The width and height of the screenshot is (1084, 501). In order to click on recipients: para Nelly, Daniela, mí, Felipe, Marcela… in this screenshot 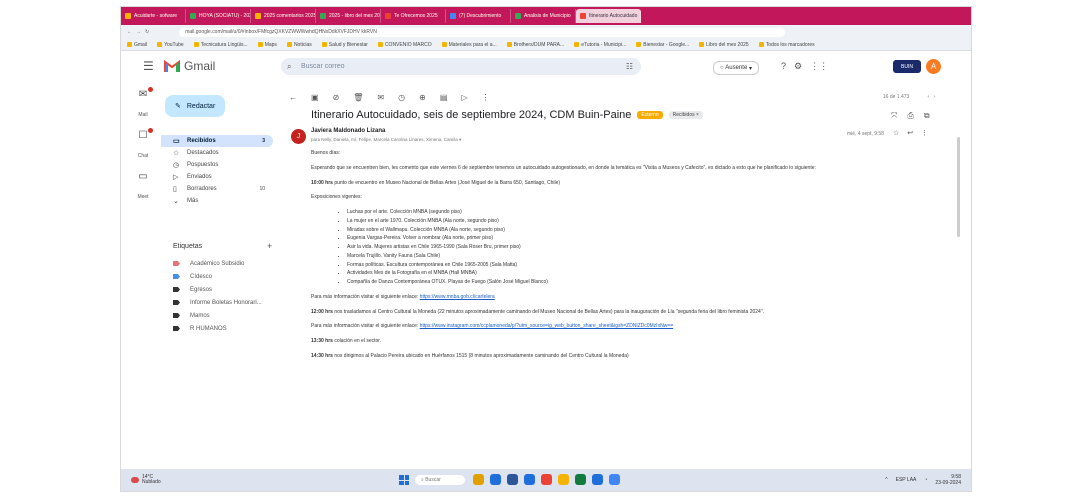, I will do `click(386, 140)`.